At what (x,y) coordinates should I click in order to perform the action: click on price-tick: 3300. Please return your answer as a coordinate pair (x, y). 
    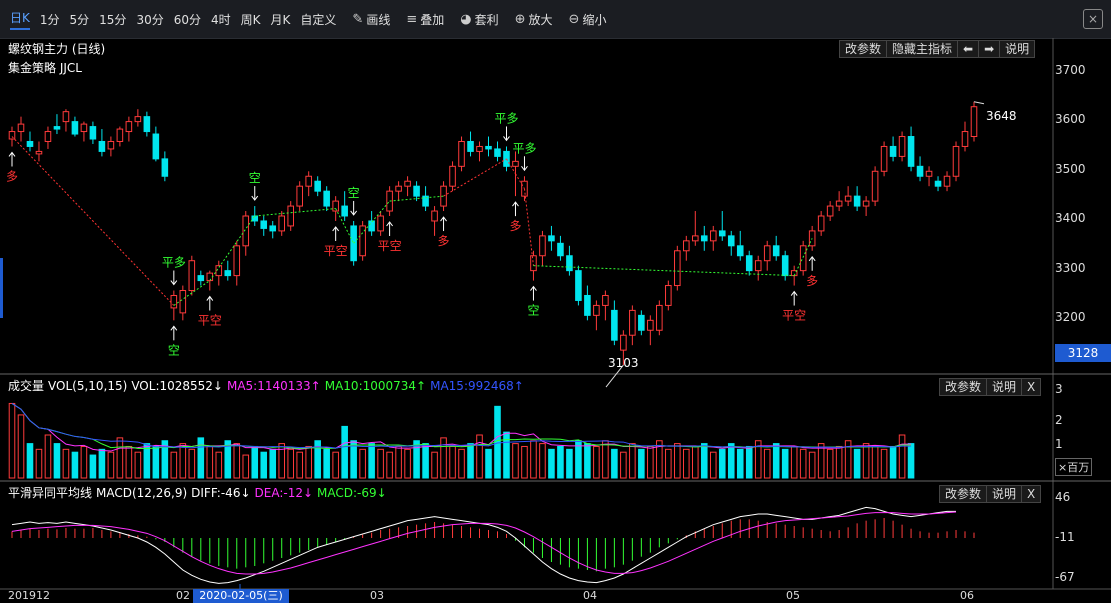
    Looking at the image, I should click on (1070, 268).